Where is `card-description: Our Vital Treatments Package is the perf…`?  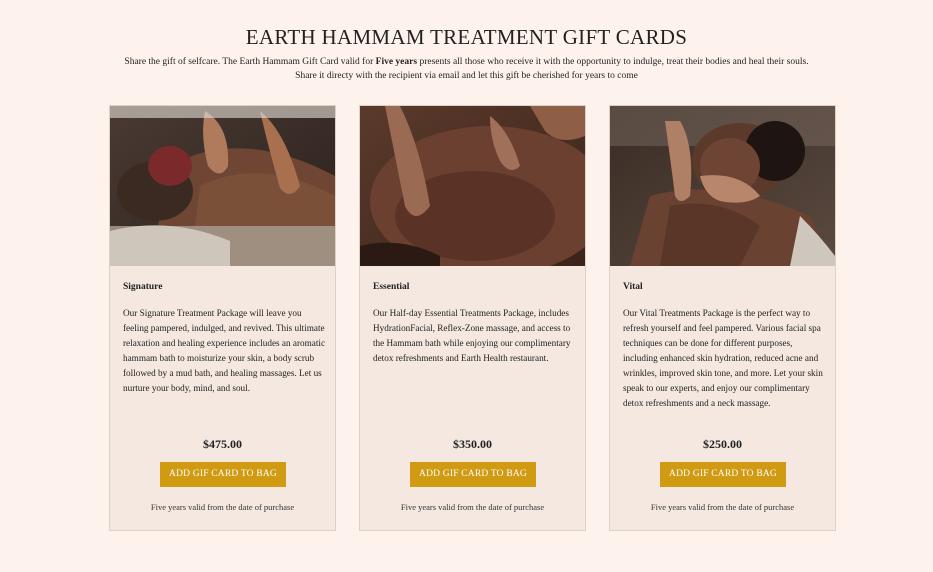 card-description: Our Vital Treatments Package is the perf… is located at coordinates (723, 358).